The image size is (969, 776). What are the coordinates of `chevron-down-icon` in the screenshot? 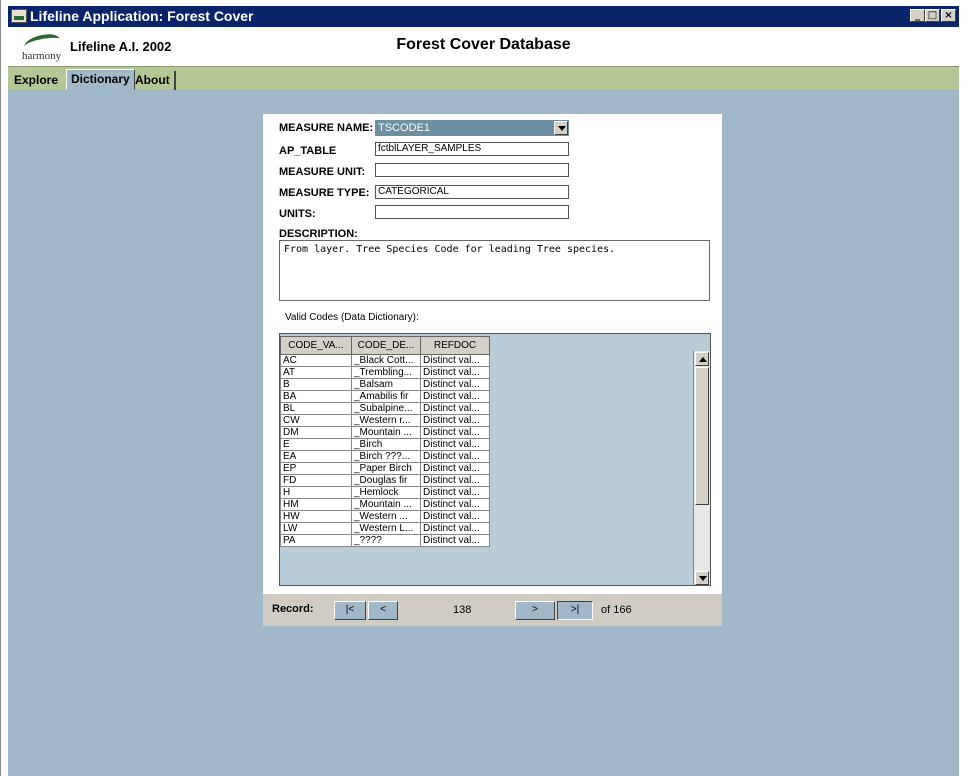 It's located at (561, 128).